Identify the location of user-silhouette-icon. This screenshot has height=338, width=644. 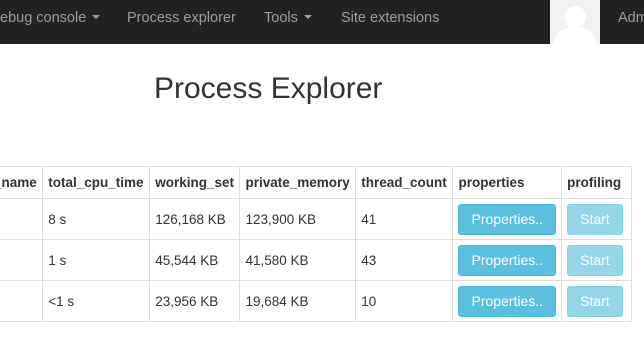
(575, 25).